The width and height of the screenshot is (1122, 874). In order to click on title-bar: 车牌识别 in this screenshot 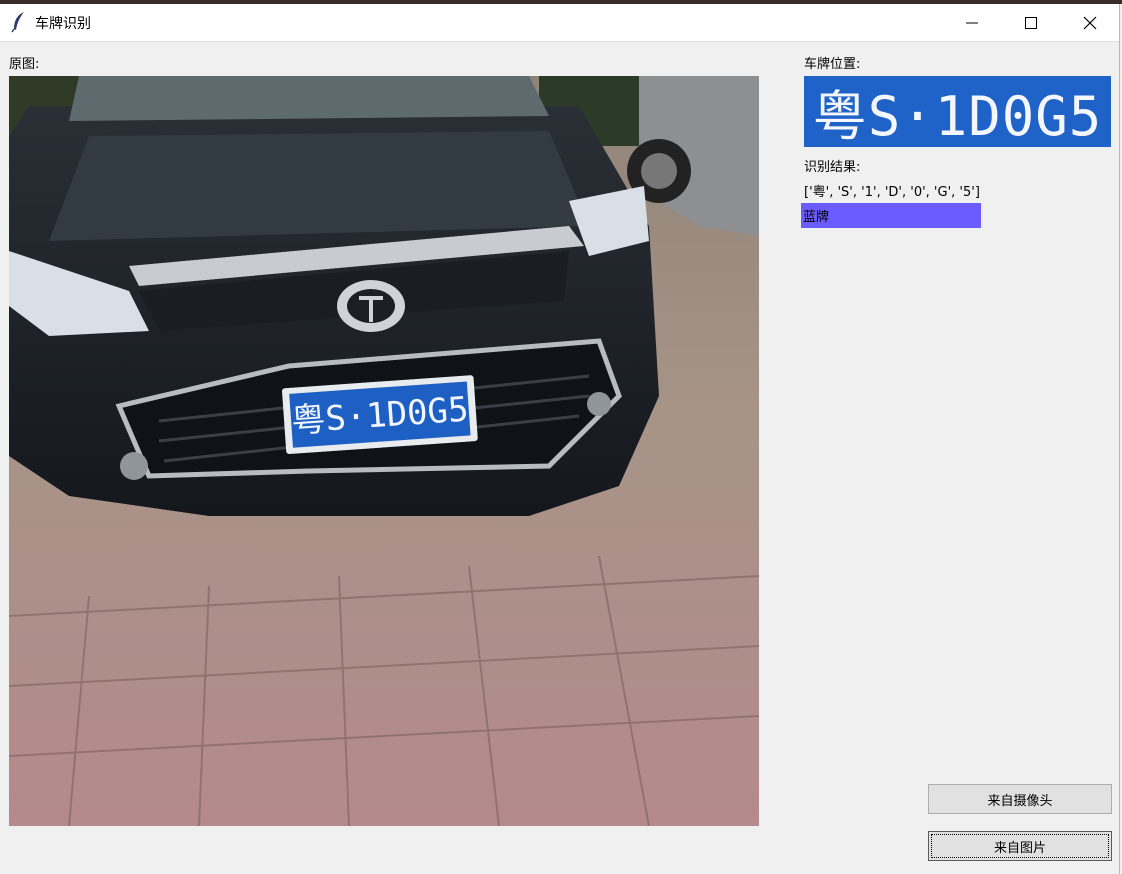, I will do `click(559, 23)`.